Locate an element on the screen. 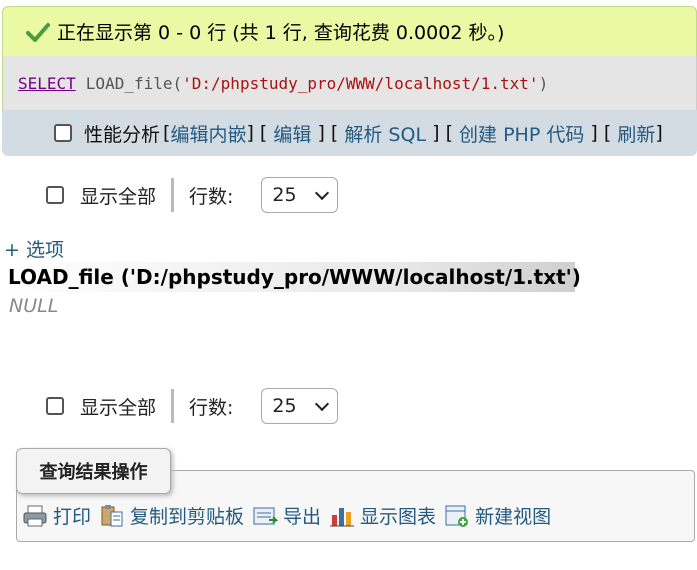 The height and width of the screenshot is (570, 697). create-view-label: 新建视图 is located at coordinates (513, 517).